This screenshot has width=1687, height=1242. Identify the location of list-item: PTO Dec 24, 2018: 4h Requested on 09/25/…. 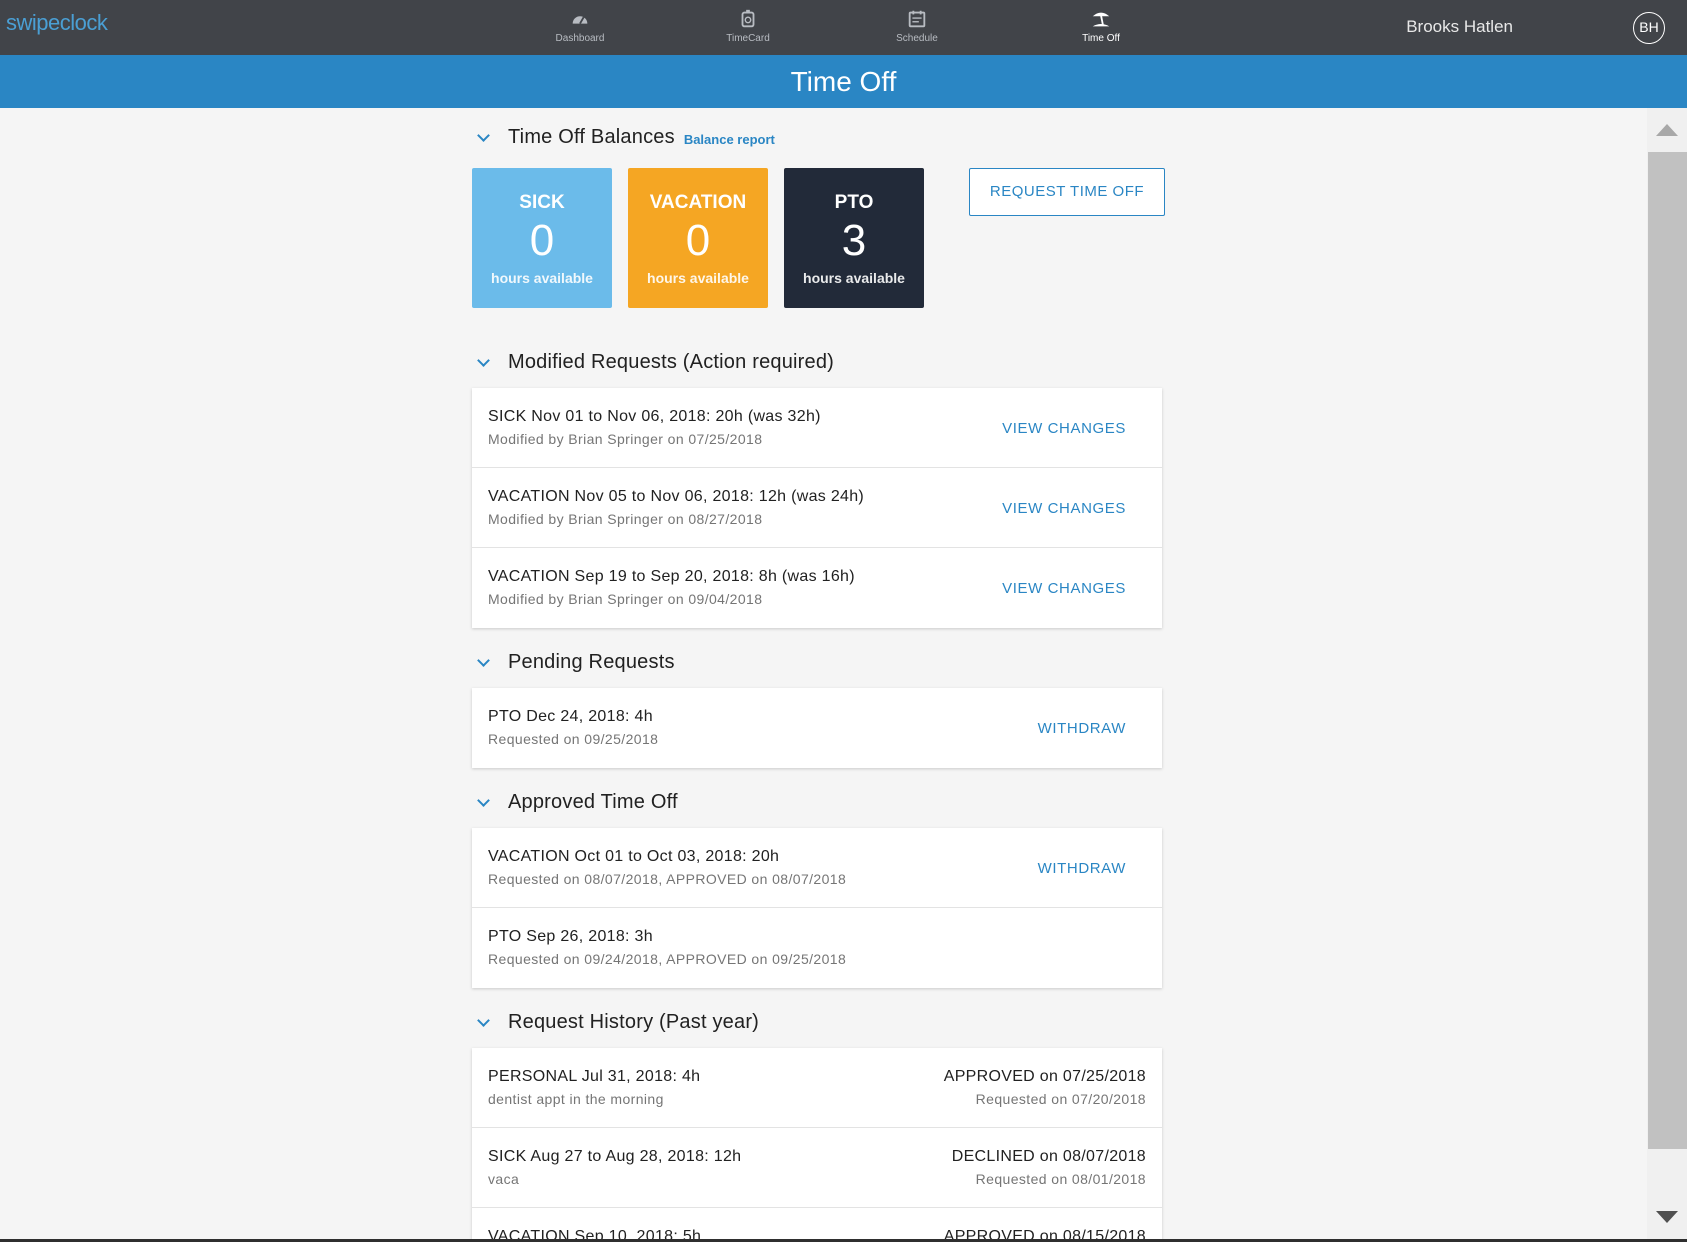
(817, 728).